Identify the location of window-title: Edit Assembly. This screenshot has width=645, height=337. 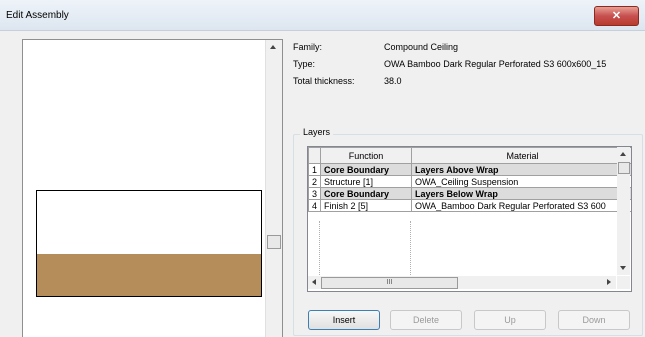
(37, 15).